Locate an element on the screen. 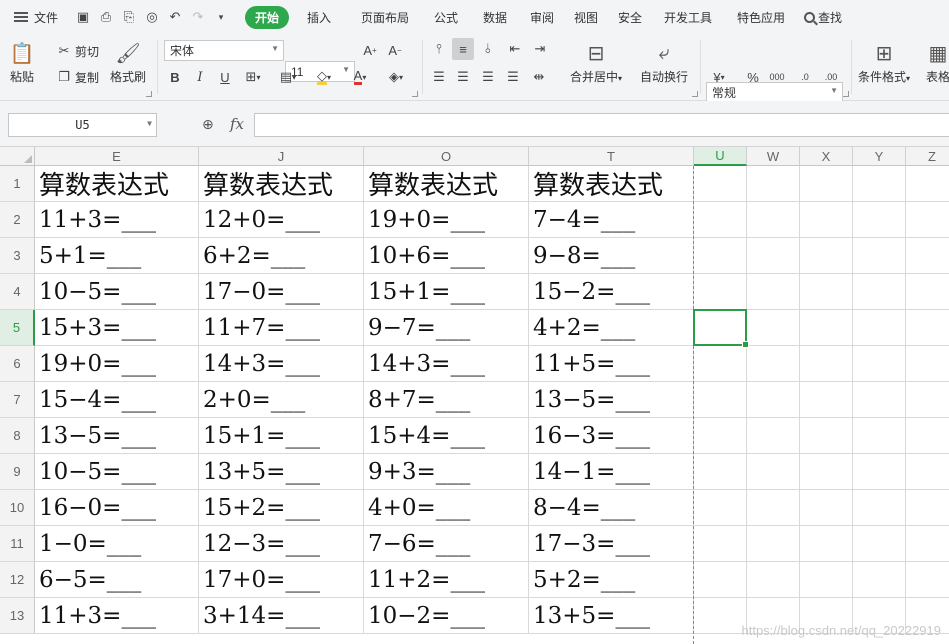 The height and width of the screenshot is (644, 949). cell-z7 is located at coordinates (927, 400).